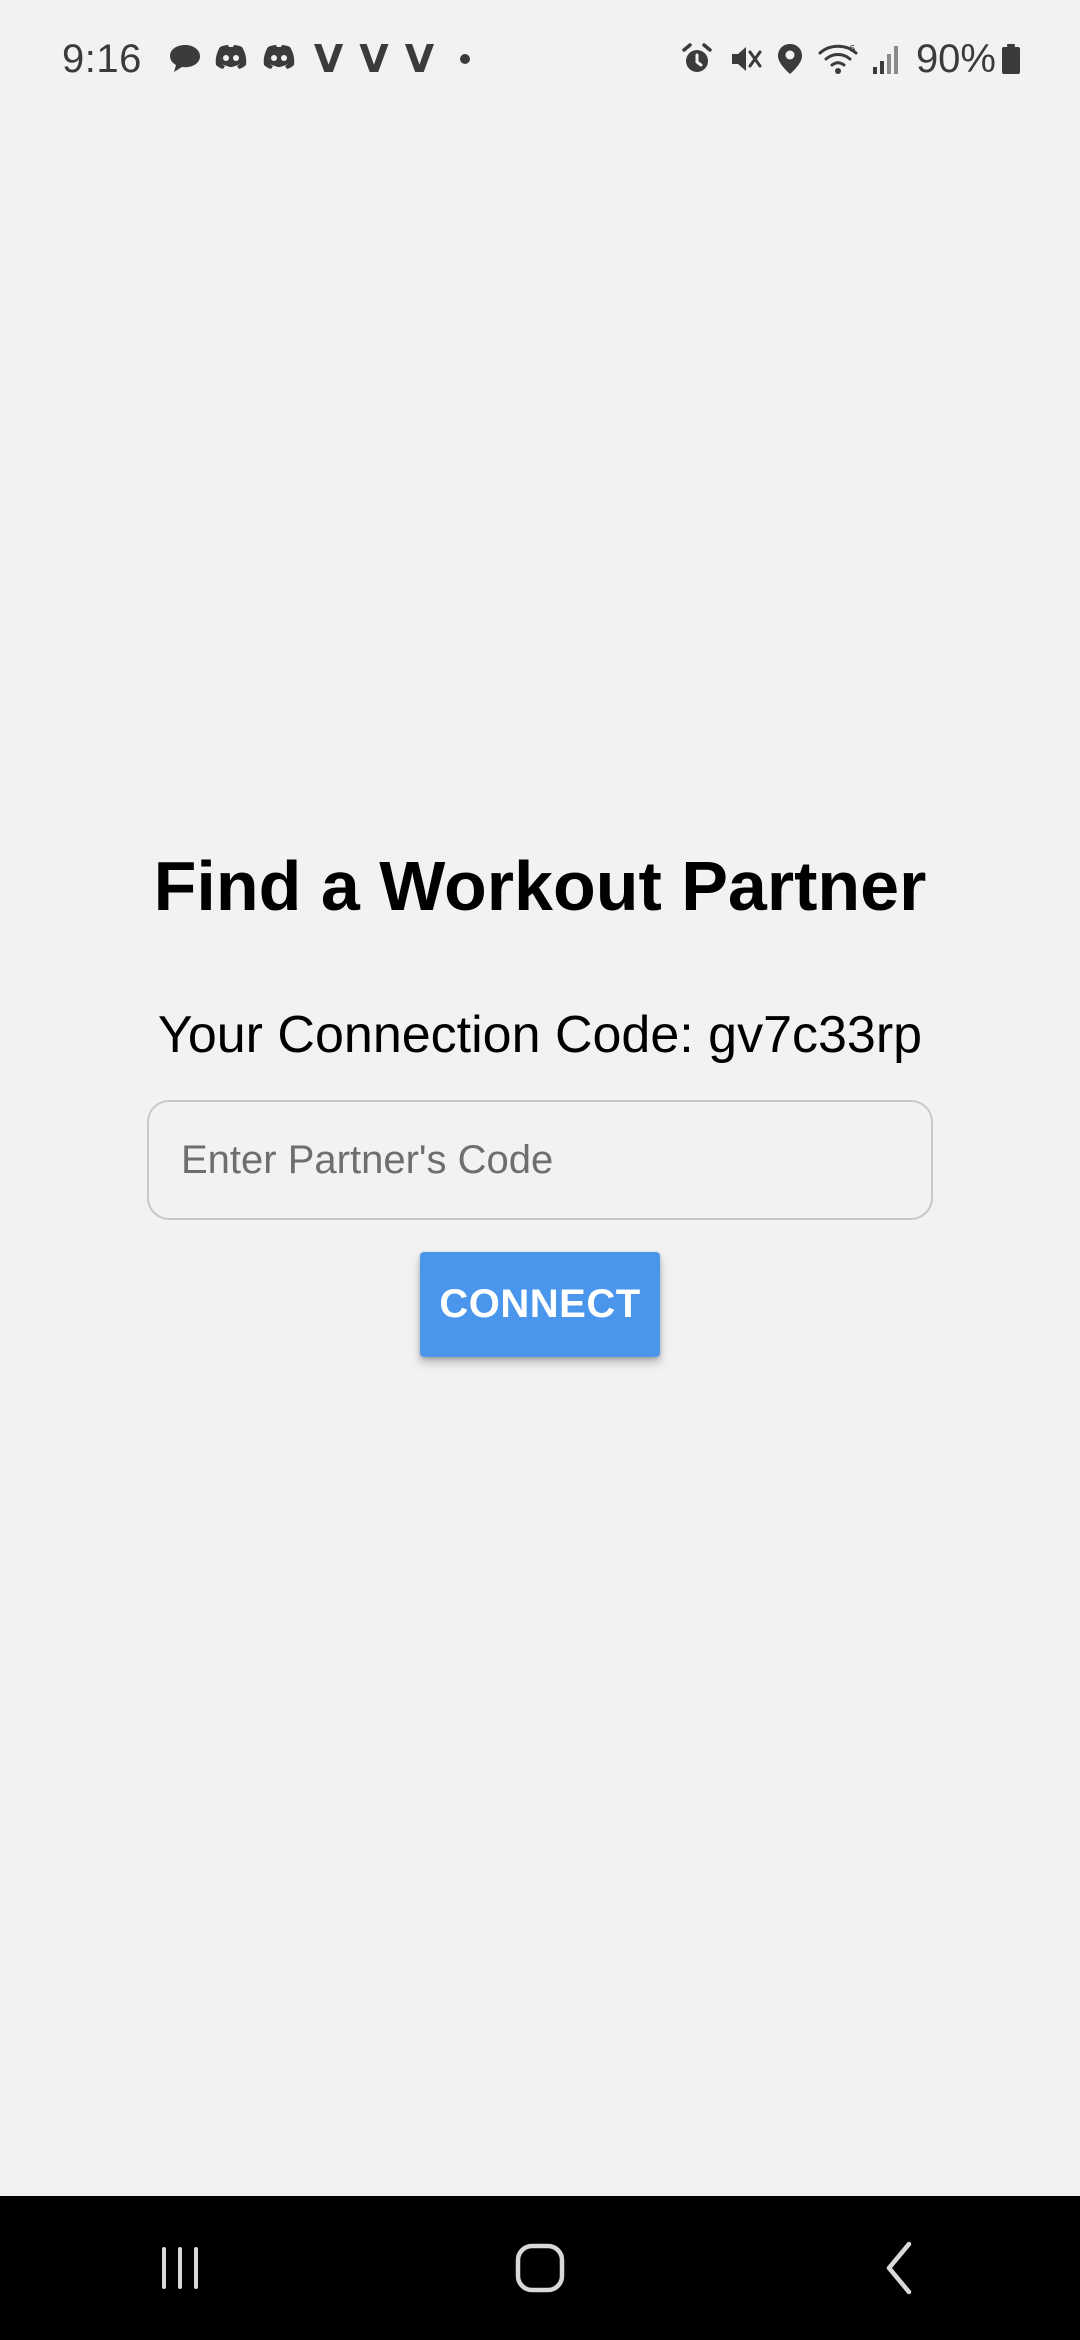  What do you see at coordinates (887, 59) in the screenshot?
I see `signal-icon` at bounding box center [887, 59].